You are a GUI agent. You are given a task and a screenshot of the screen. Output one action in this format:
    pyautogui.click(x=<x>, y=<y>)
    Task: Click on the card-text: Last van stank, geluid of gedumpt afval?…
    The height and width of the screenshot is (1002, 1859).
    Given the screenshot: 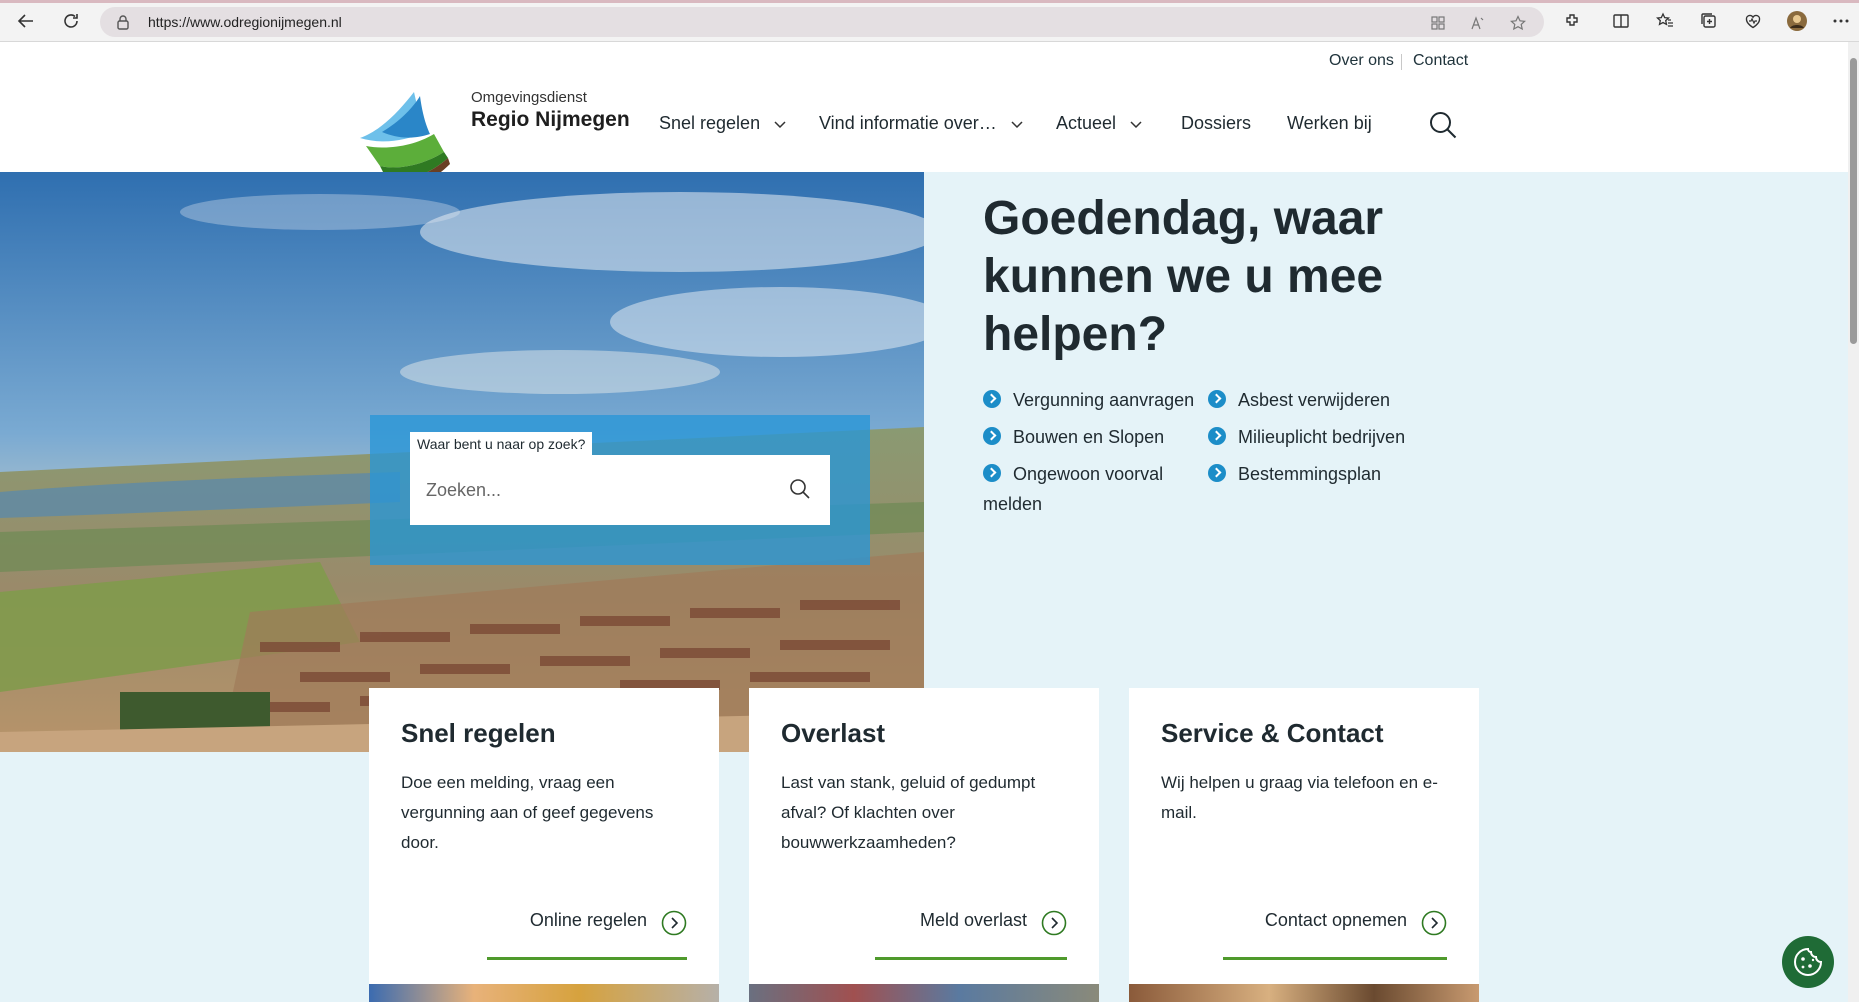 What is the action you would take?
    pyautogui.click(x=908, y=812)
    